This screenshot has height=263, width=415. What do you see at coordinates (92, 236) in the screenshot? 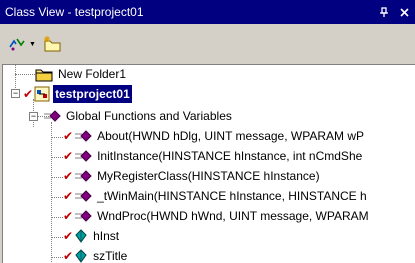
I see `tree-item-variable: ✔ hInst` at bounding box center [92, 236].